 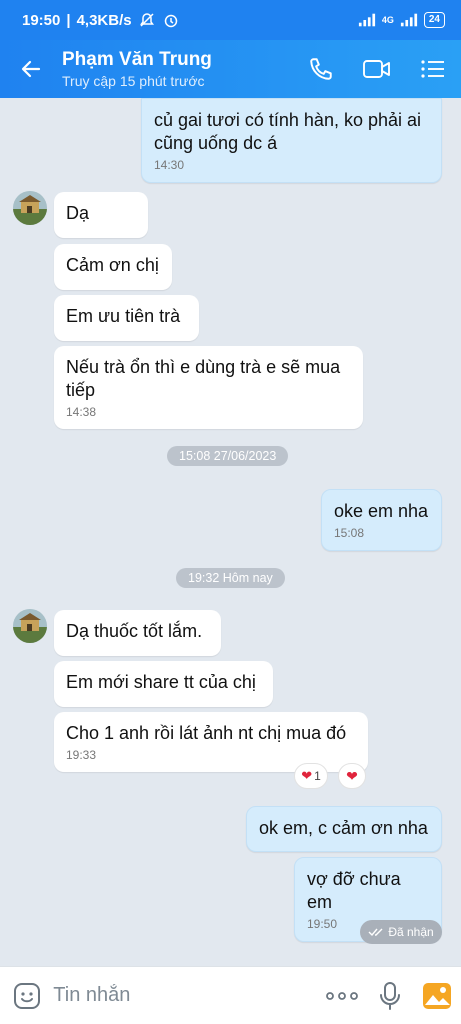 What do you see at coordinates (104, 20) in the screenshot?
I see `status-speed: 4,3KB/s` at bounding box center [104, 20].